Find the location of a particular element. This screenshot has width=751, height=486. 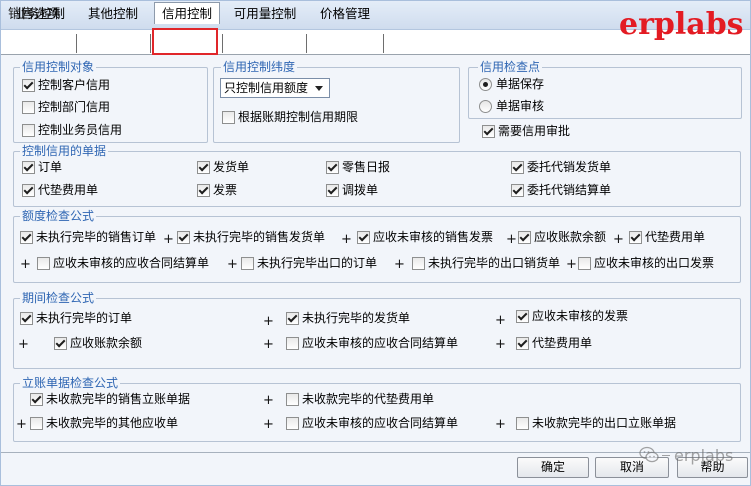

checkbox-doc-retail-daily: 零售日报 is located at coordinates (358, 167).